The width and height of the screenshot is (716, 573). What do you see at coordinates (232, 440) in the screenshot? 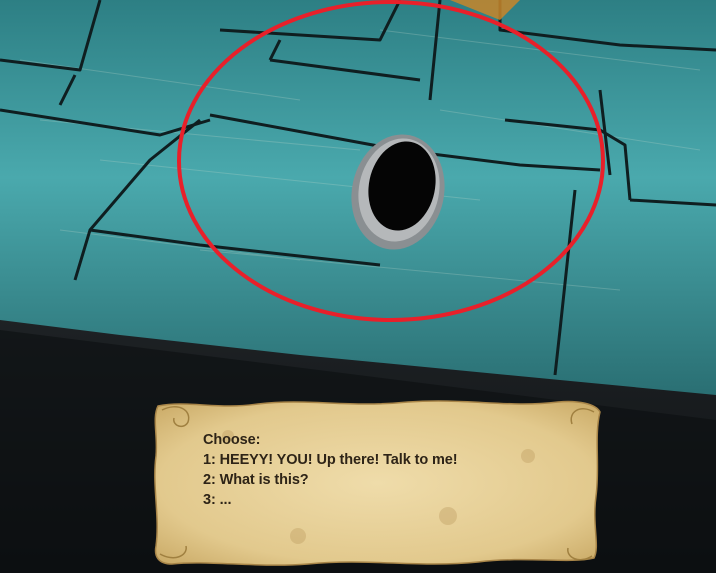
I see `dialog-prompt: Choose:` at bounding box center [232, 440].